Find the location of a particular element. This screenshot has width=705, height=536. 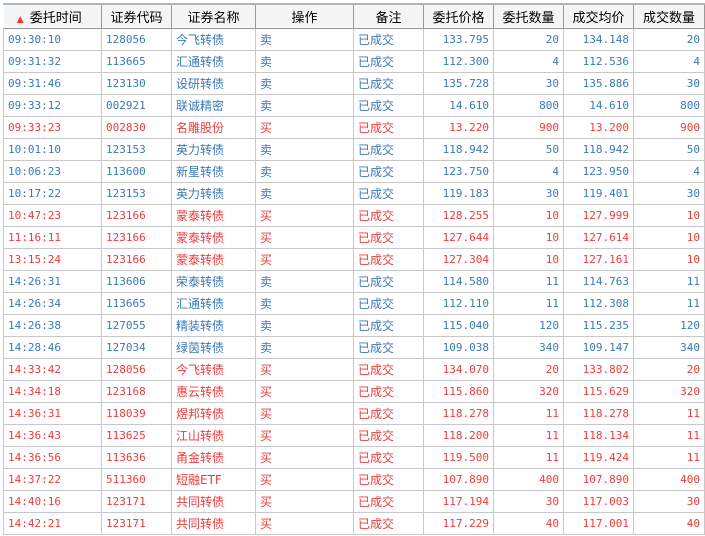

column-header-code: 证券代码 is located at coordinates (136, 17).